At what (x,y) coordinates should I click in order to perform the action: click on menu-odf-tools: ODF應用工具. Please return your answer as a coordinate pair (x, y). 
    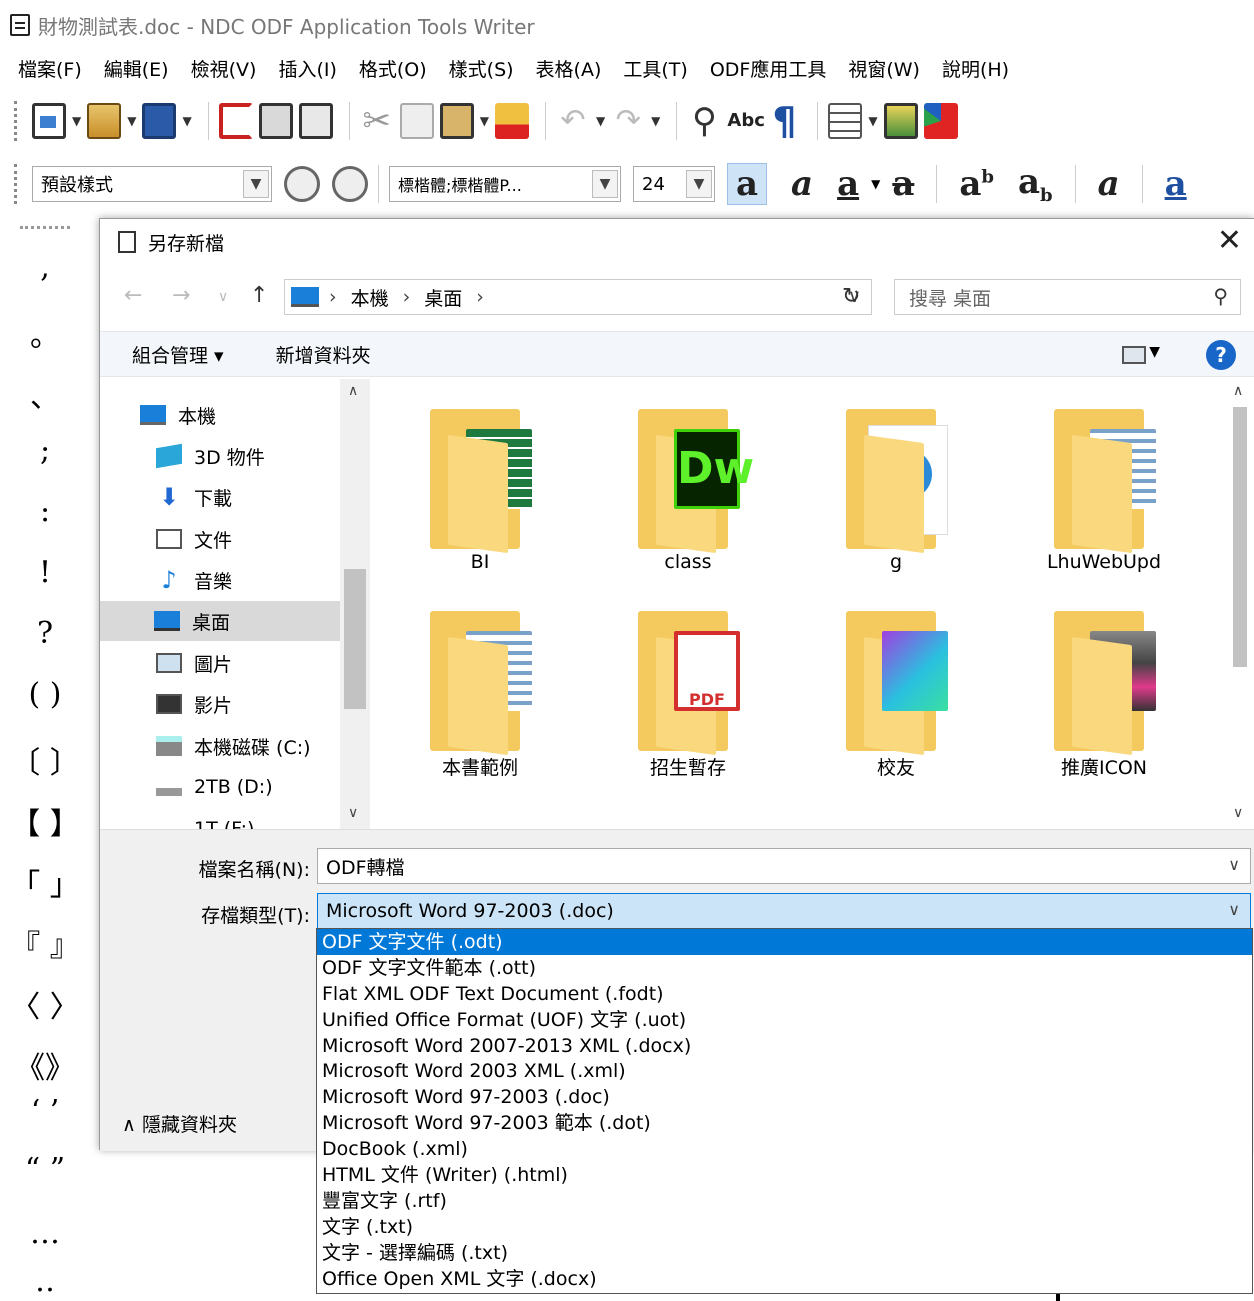
    Looking at the image, I should click on (768, 68).